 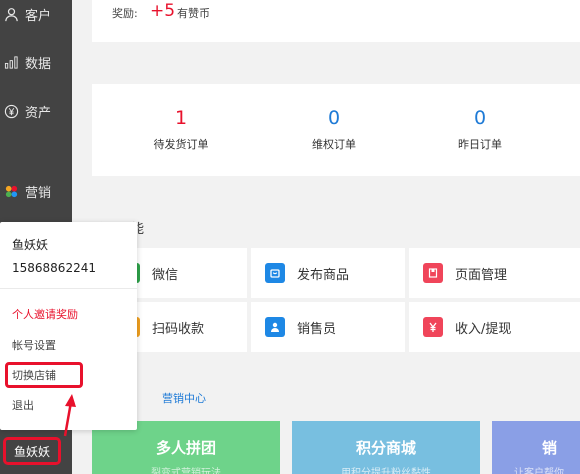 I want to click on order-label: 维权订单, so click(x=334, y=144).